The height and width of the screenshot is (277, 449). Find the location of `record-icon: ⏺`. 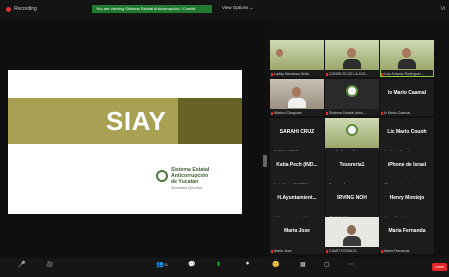

record-icon: ⏺ is located at coordinates (248, 264).